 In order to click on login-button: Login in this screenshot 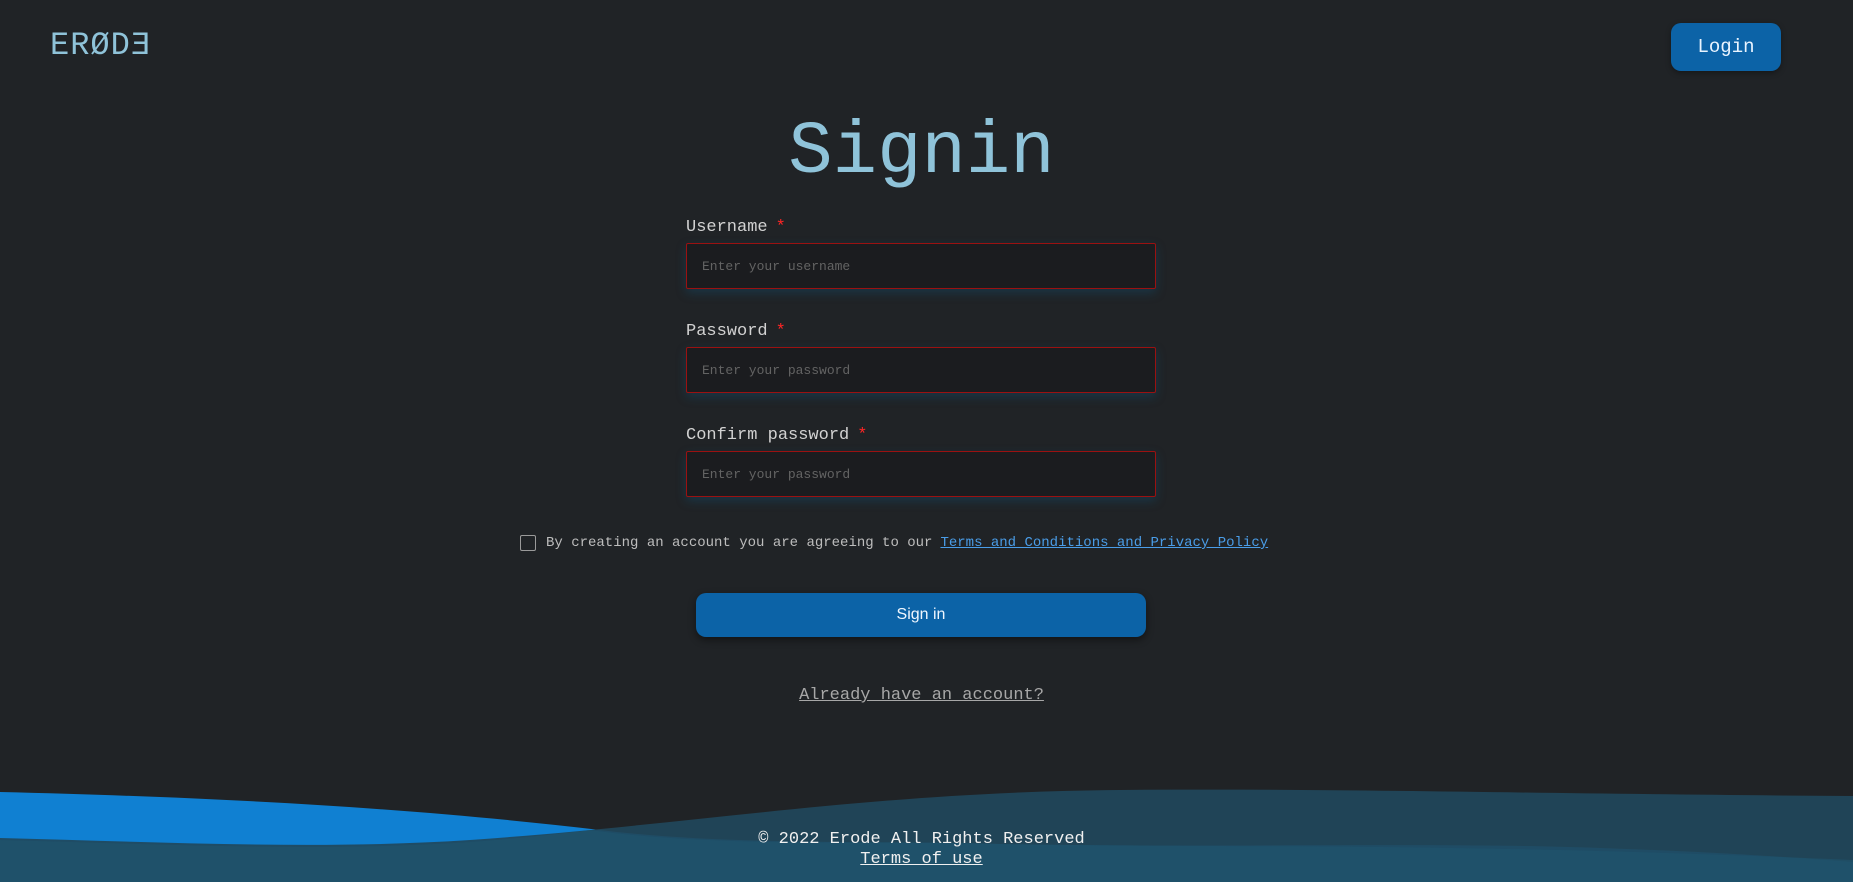, I will do `click(1726, 47)`.